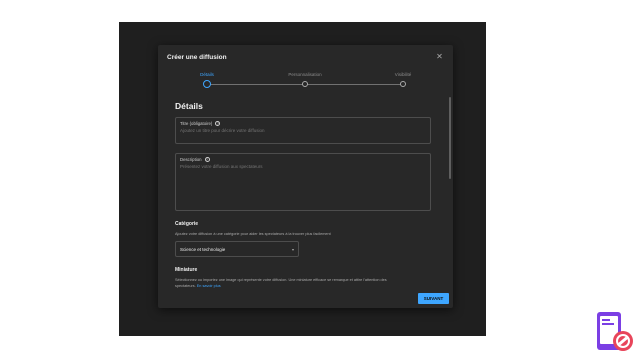  Describe the element at coordinates (433, 298) in the screenshot. I see `next-button: SUIVANT` at that location.